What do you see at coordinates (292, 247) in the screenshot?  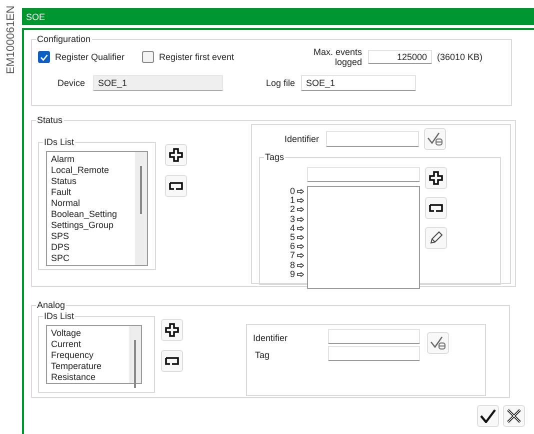 I see `index-number: 6` at bounding box center [292, 247].